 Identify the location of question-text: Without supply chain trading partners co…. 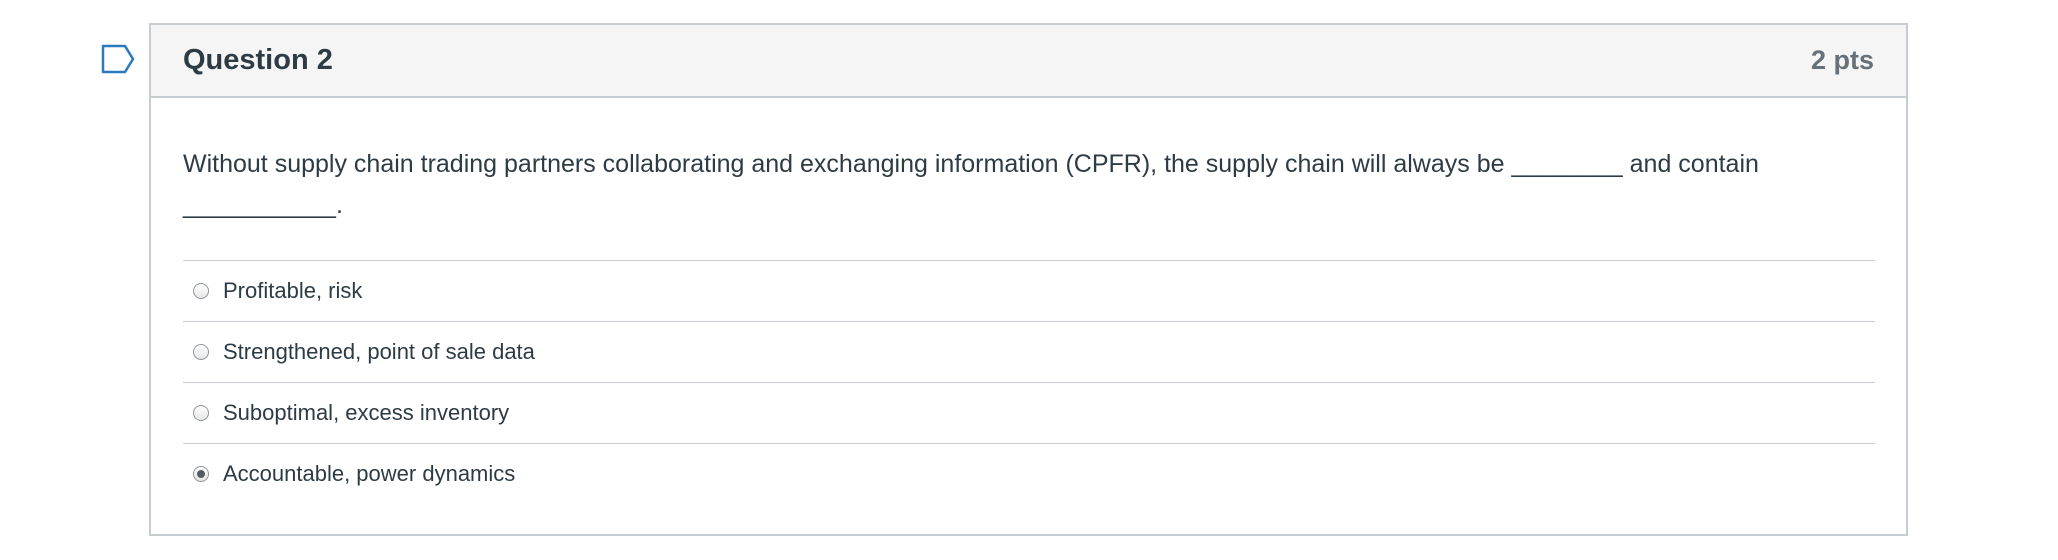
(971, 184).